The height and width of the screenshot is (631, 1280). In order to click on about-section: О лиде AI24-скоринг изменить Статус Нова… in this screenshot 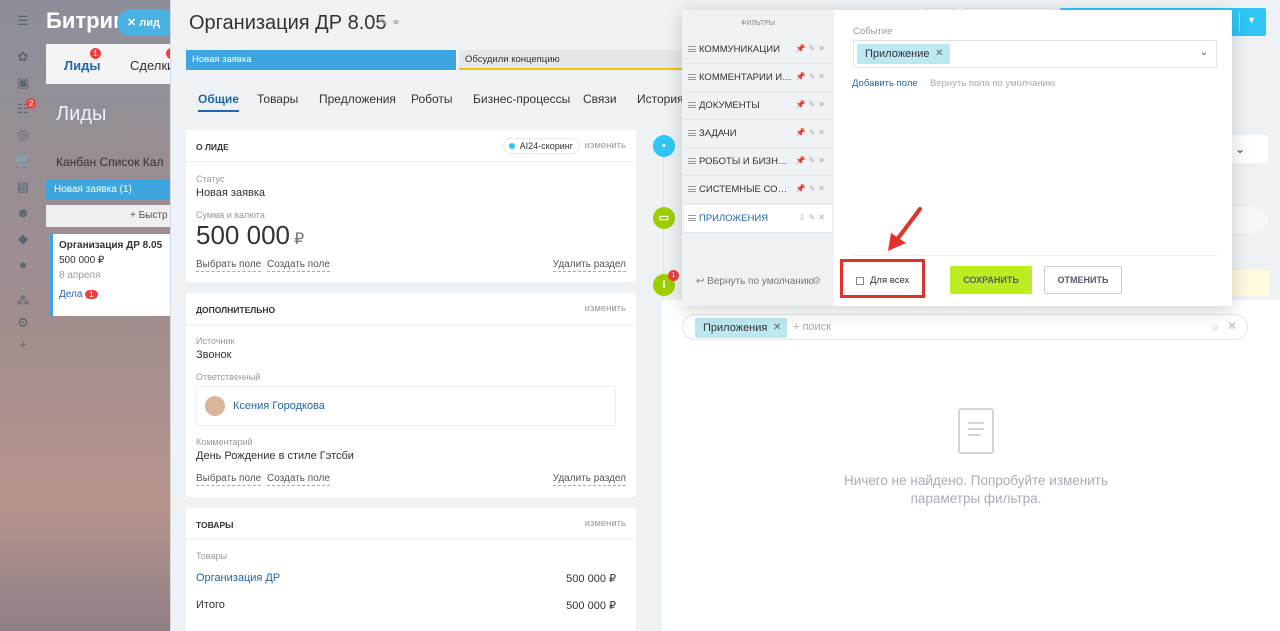, I will do `click(411, 206)`.